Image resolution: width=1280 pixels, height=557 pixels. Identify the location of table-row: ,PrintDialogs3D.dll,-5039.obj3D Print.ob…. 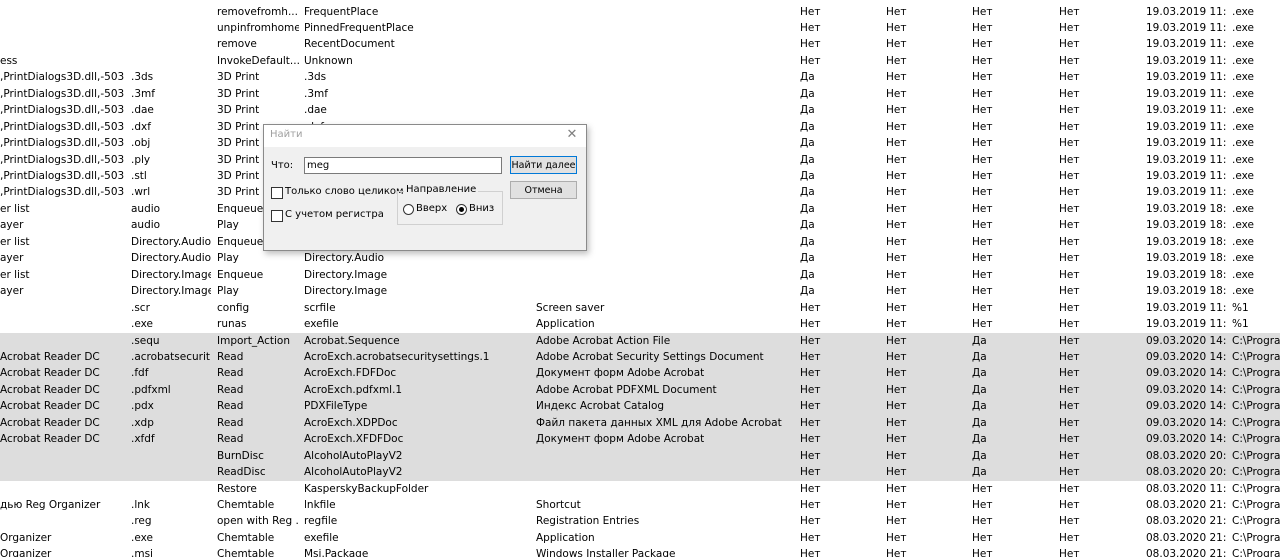
(640, 143).